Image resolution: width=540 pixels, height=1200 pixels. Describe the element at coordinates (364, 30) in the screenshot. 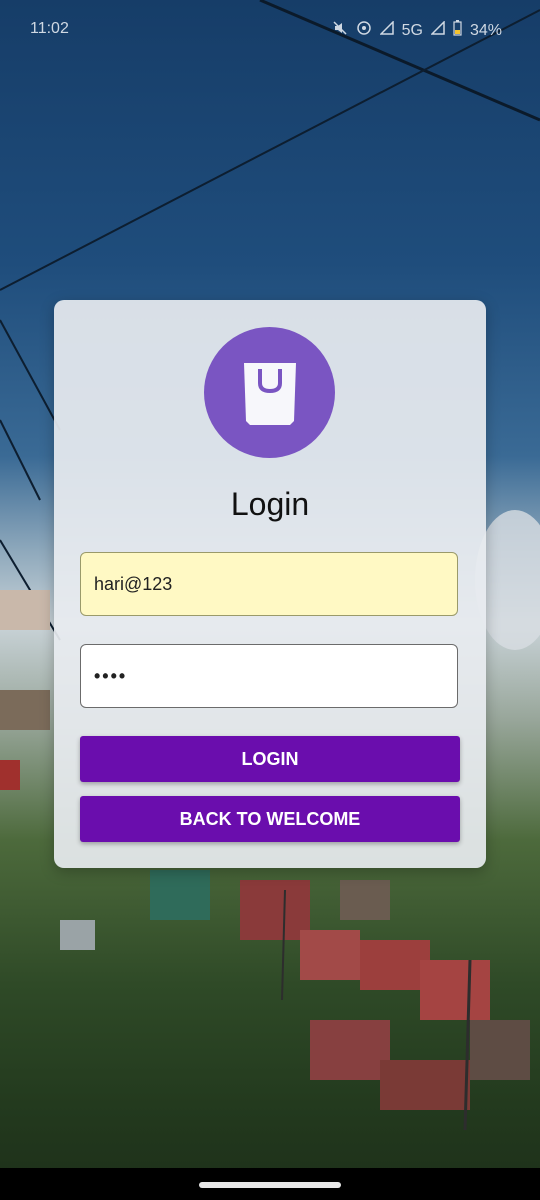

I see `hotspot-icon` at that location.